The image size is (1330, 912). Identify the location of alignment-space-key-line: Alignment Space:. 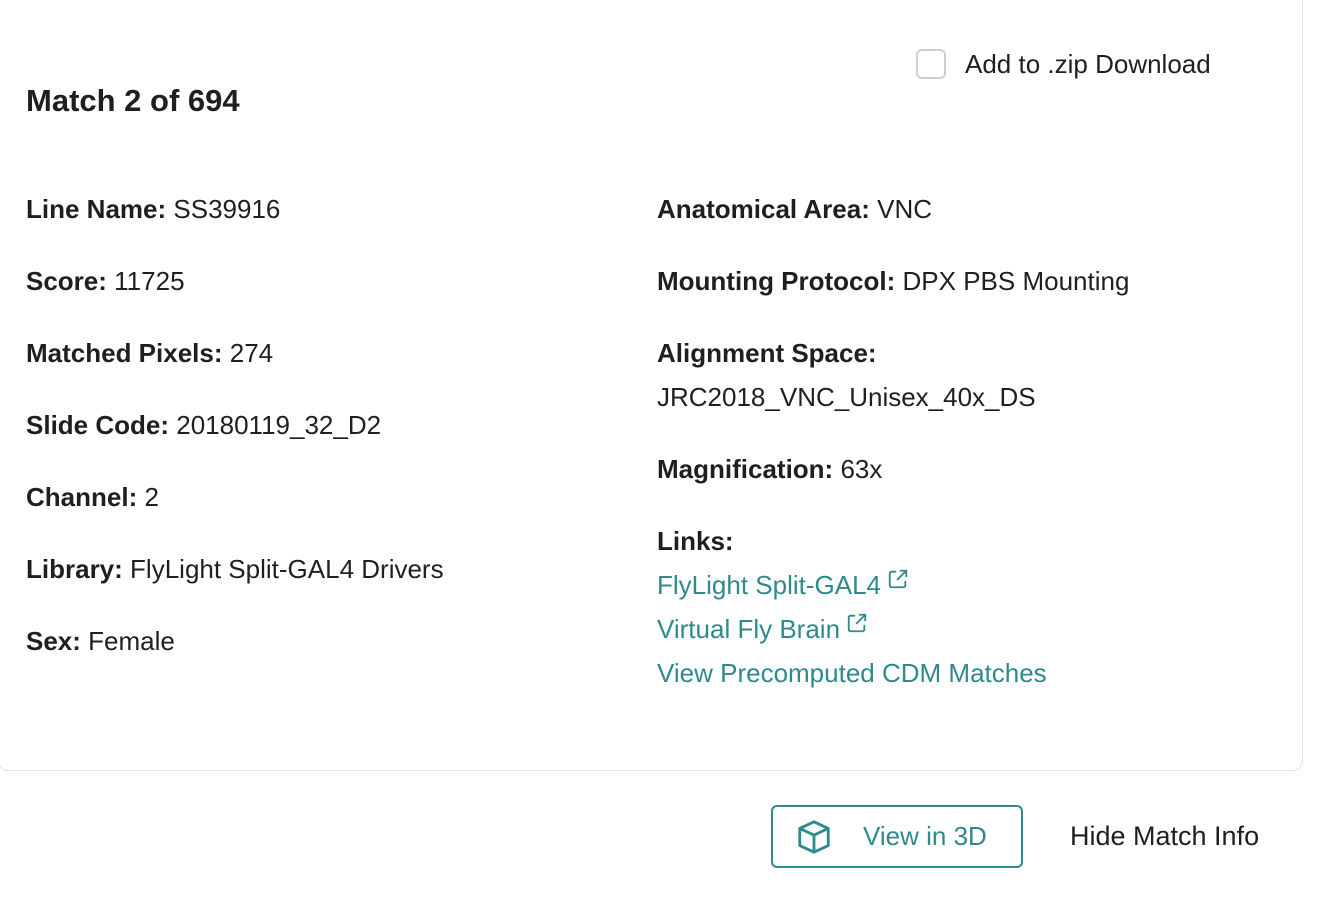
(767, 353).